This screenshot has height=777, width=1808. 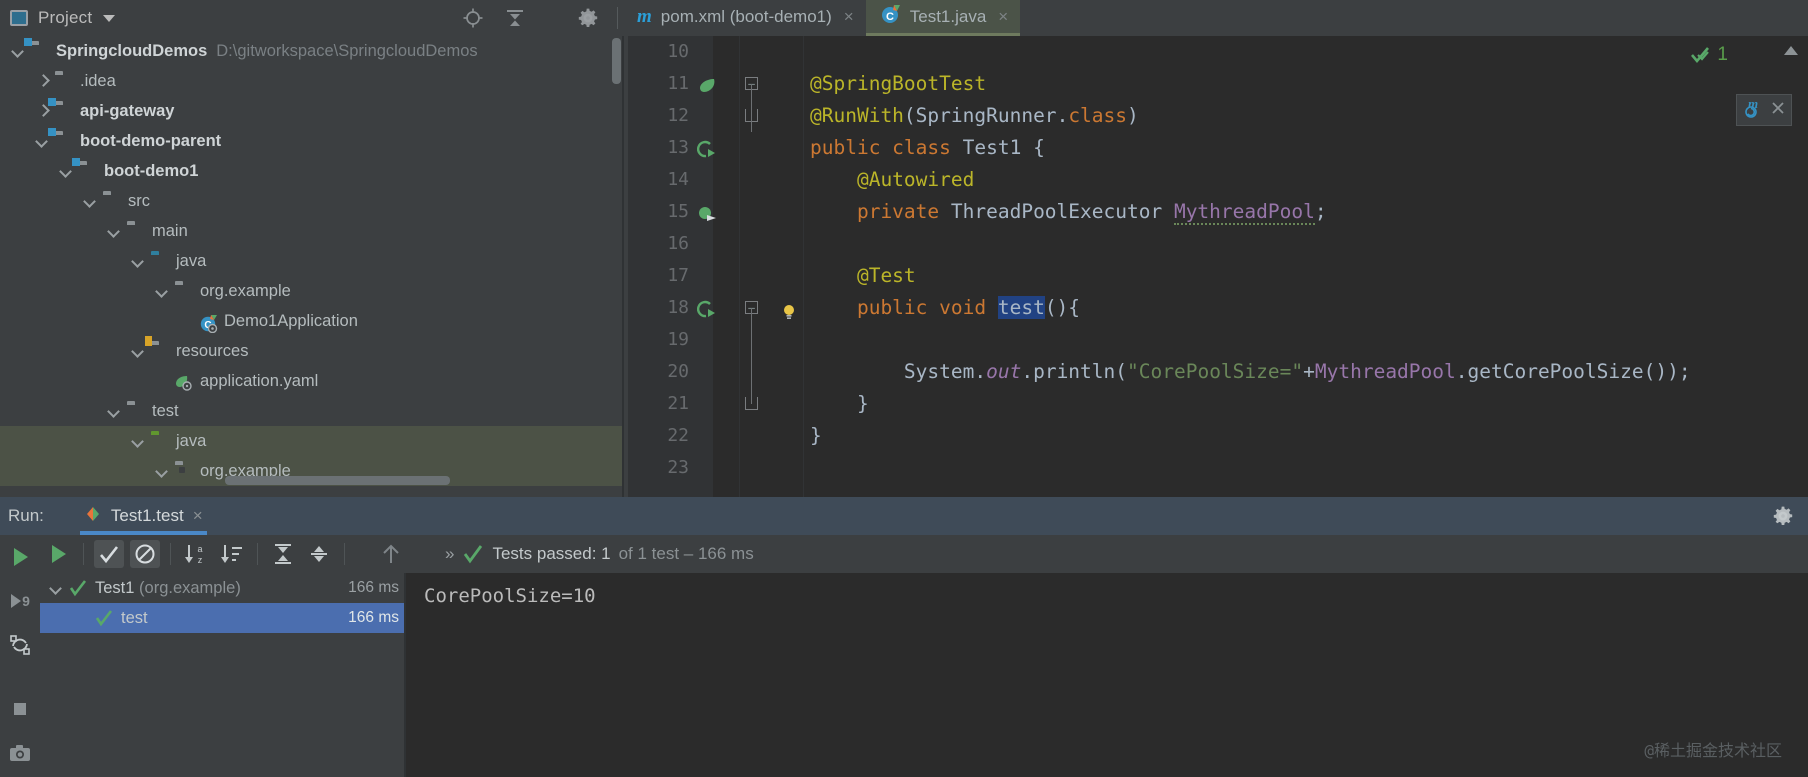 I want to click on spring-leaf-icon, so click(x=707, y=84).